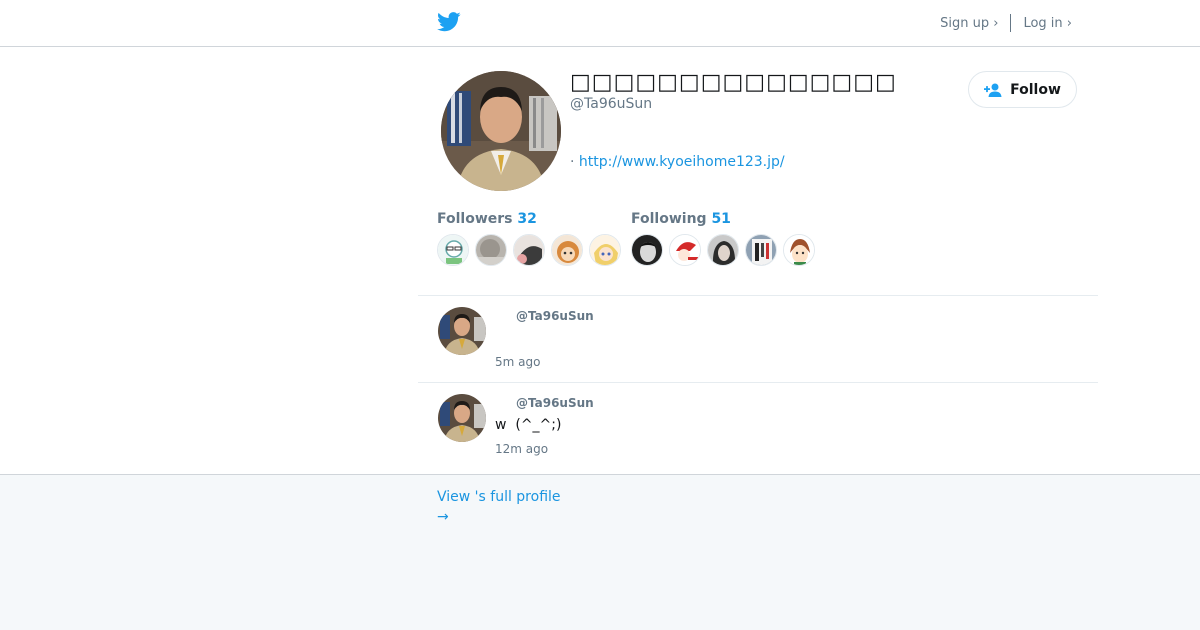  I want to click on following-count: 51, so click(721, 219).